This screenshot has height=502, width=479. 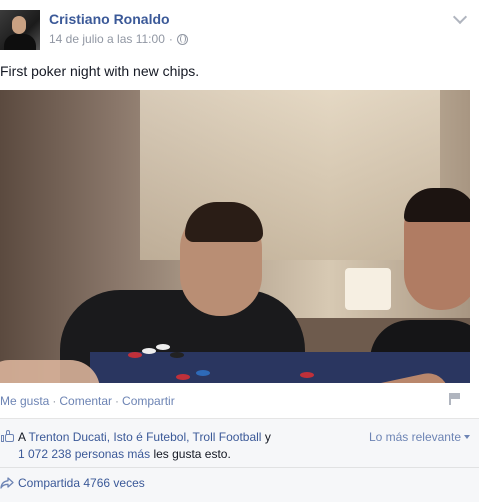 I want to click on photo-lamp, so click(x=368, y=289).